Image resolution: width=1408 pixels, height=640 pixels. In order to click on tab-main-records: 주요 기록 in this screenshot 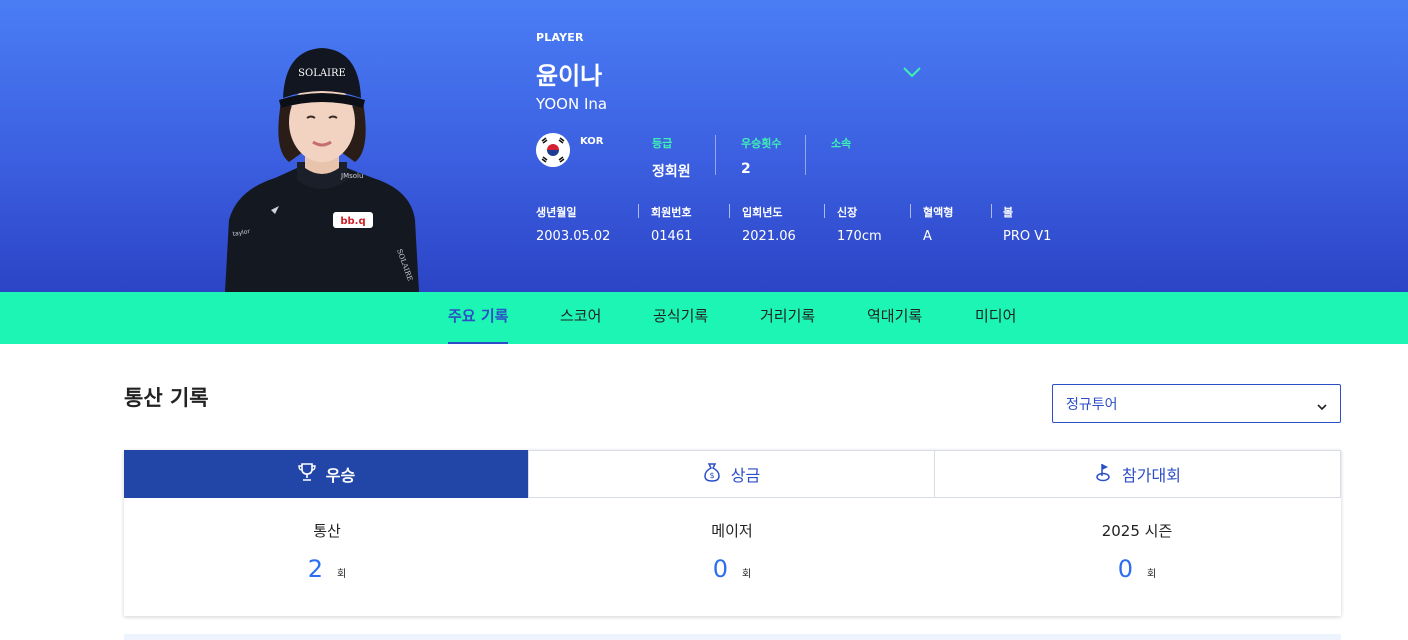, I will do `click(478, 318)`.